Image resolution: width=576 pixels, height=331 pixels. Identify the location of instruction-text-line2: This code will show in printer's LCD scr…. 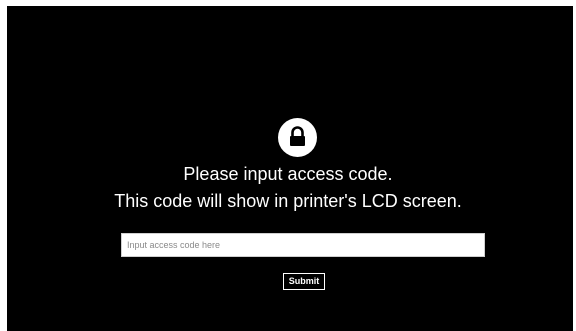
(288, 201).